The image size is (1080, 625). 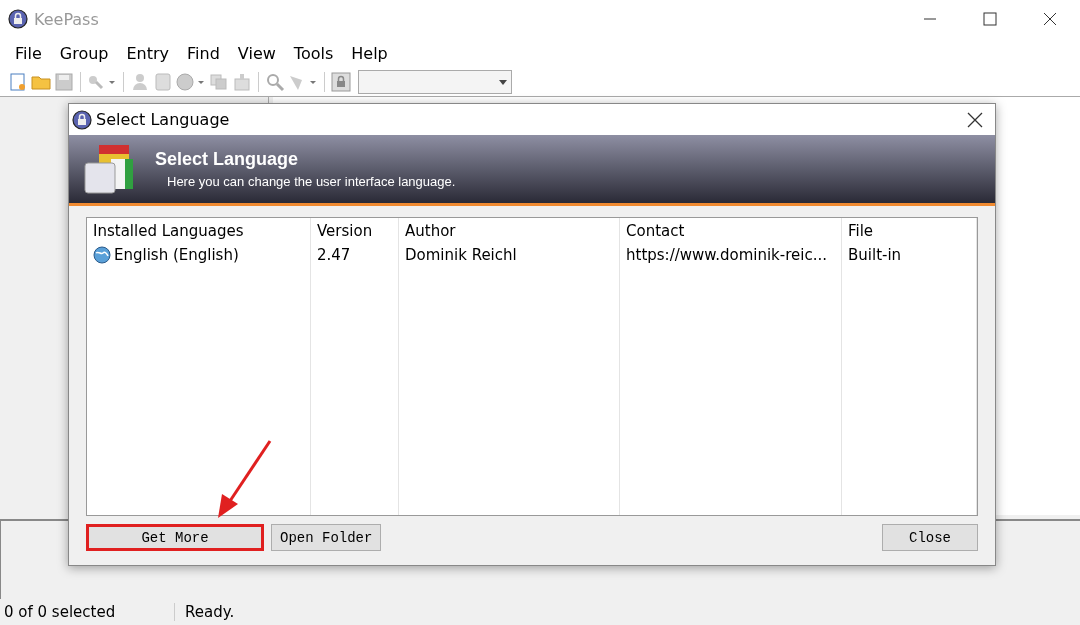 What do you see at coordinates (67, 19) in the screenshot?
I see `window-title: KeePass` at bounding box center [67, 19].